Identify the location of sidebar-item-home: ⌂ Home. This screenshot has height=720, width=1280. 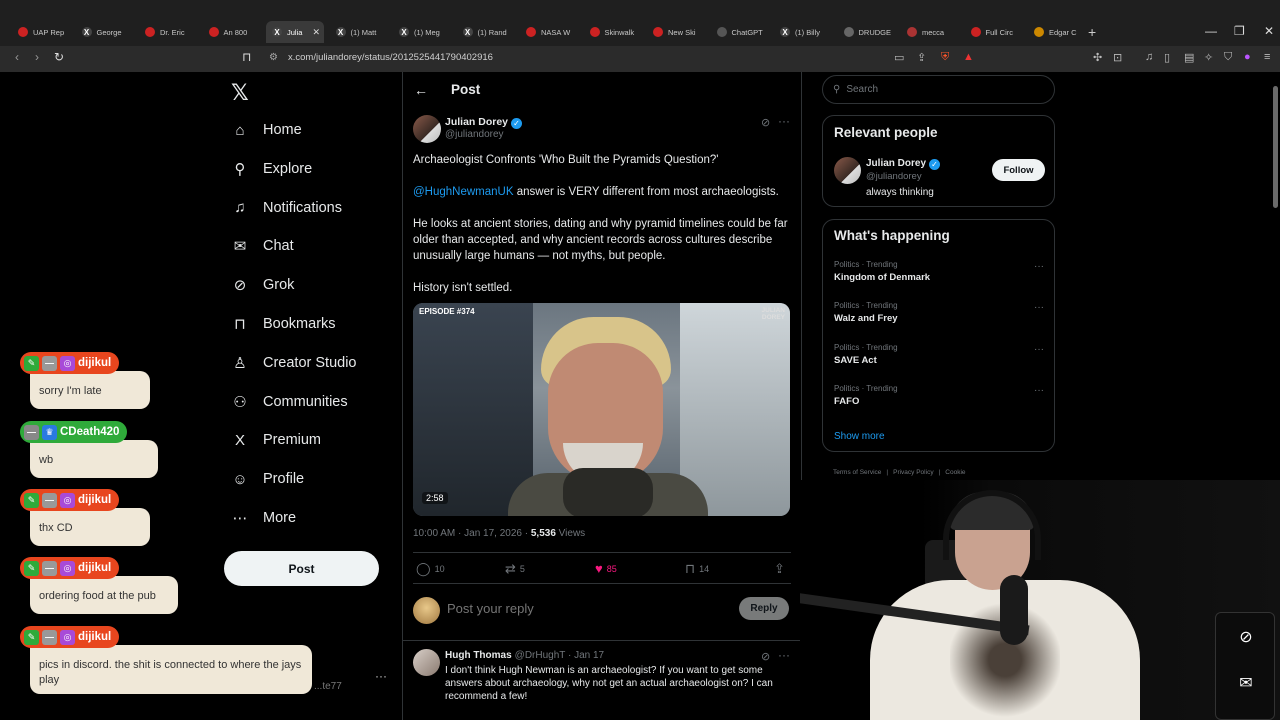
(266, 130).